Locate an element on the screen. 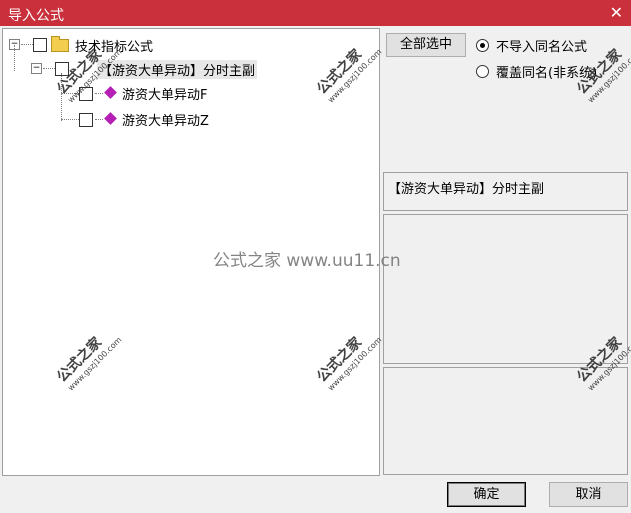 The width and height of the screenshot is (631, 513). title-bar: 导入公式 ✕ is located at coordinates (315, 13).